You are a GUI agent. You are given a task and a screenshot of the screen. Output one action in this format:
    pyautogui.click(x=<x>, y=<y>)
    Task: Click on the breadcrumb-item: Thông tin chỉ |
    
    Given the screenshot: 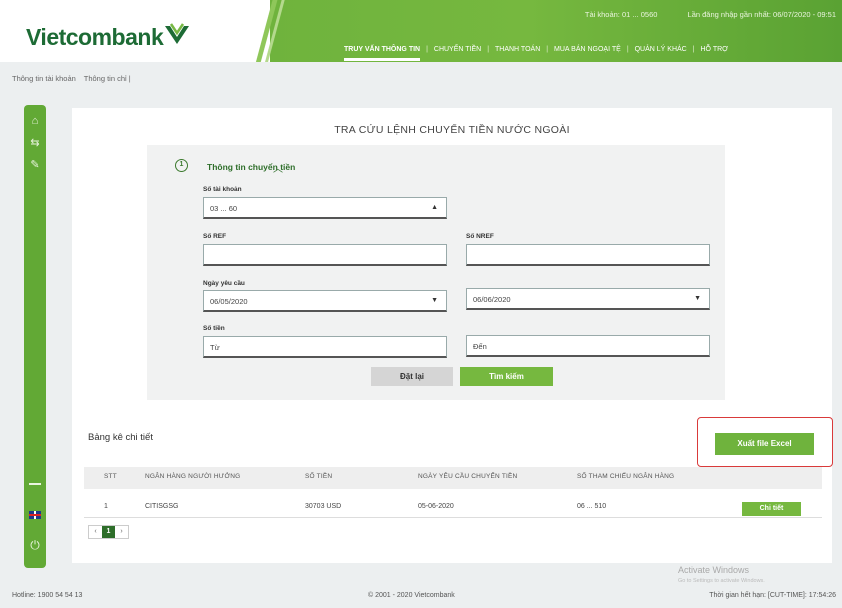 What is the action you would take?
    pyautogui.click(x=107, y=78)
    